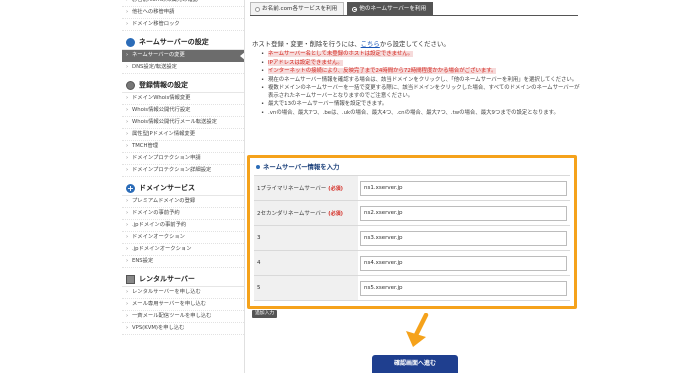 The image size is (700, 373). What do you see at coordinates (414, 44) in the screenshot?
I see `intro-text-after: から設定してください。` at bounding box center [414, 44].